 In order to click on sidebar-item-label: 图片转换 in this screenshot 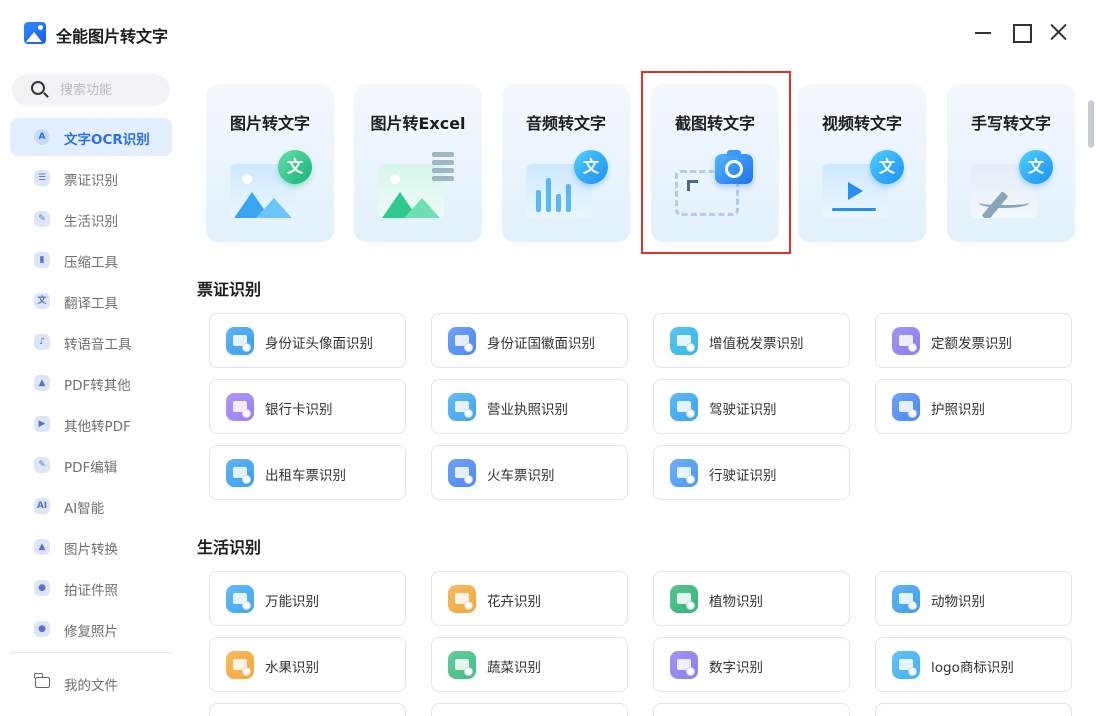, I will do `click(91, 550)`.